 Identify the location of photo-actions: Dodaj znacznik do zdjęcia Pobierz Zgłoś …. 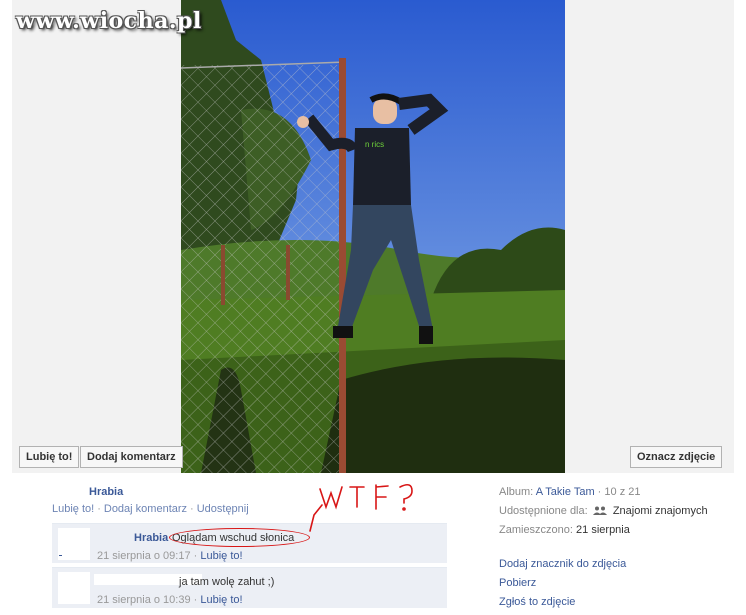
(619, 586).